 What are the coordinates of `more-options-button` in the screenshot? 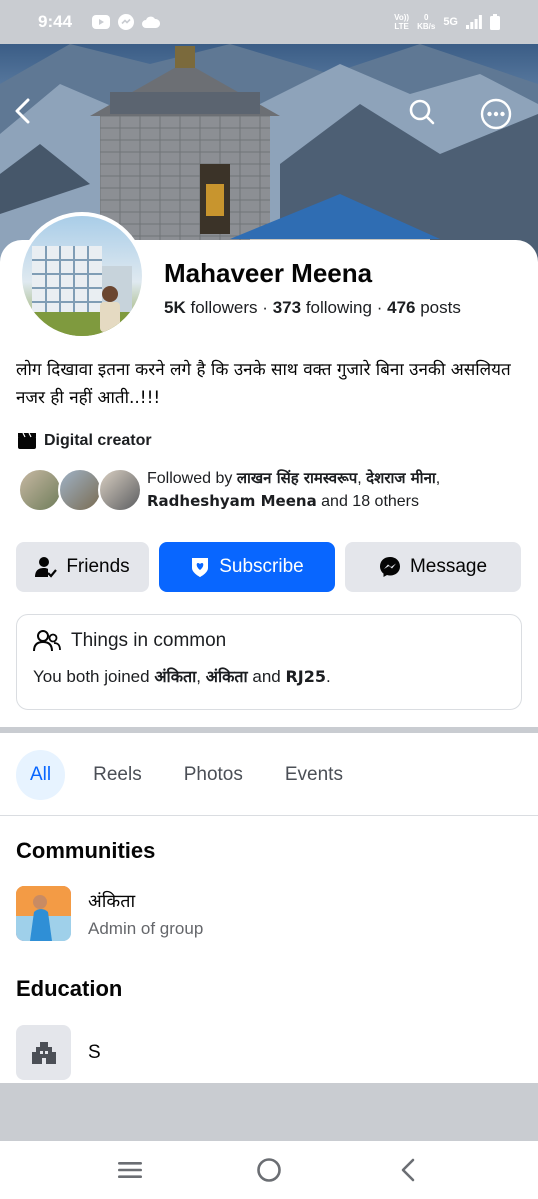 It's located at (500, 118).